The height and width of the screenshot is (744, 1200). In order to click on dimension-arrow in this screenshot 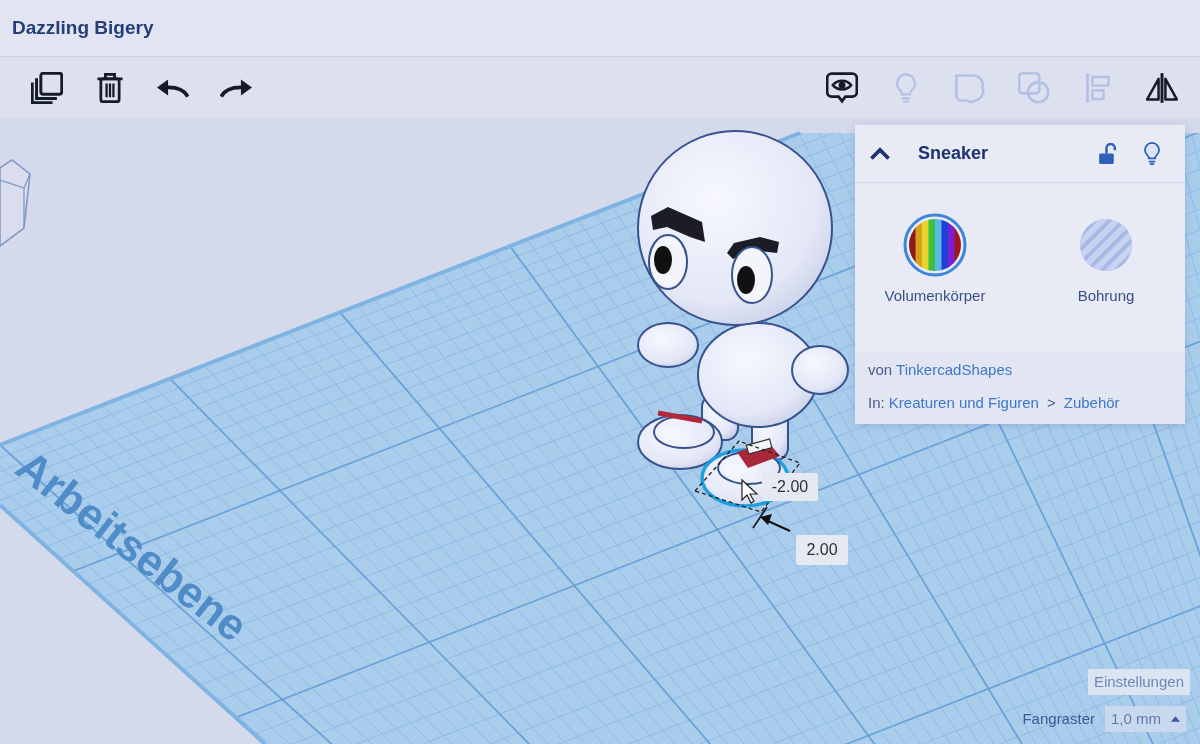, I will do `click(771, 519)`.